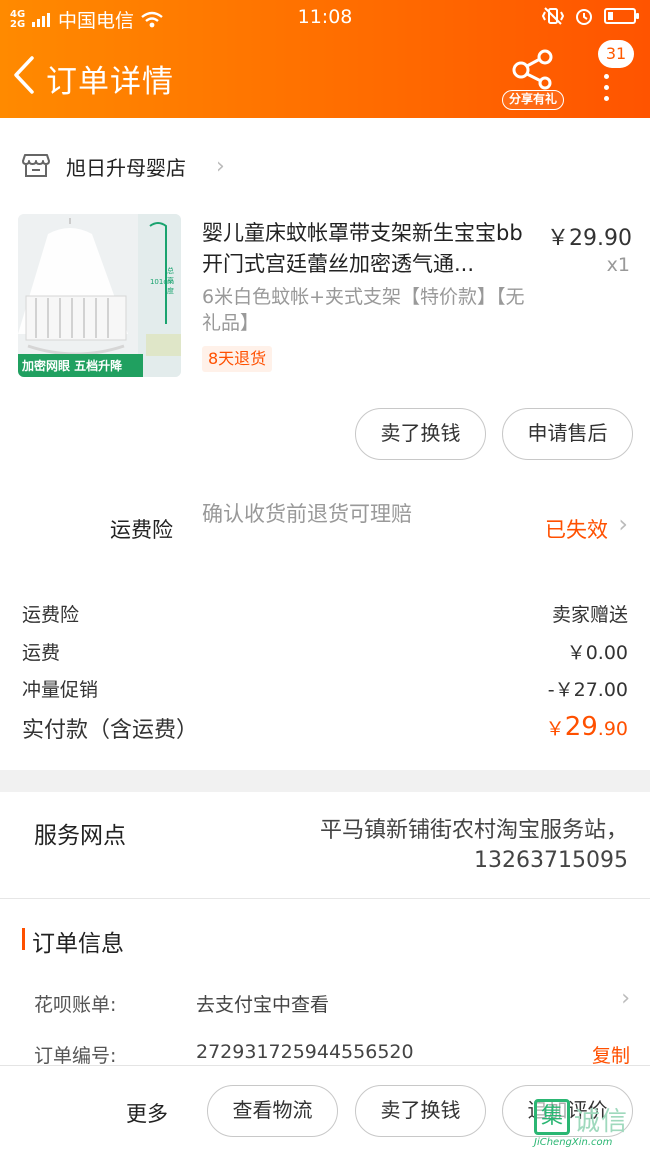 This screenshot has height=1155, width=650. I want to click on huabei-value: 去支付宝中查看, so click(263, 1005).